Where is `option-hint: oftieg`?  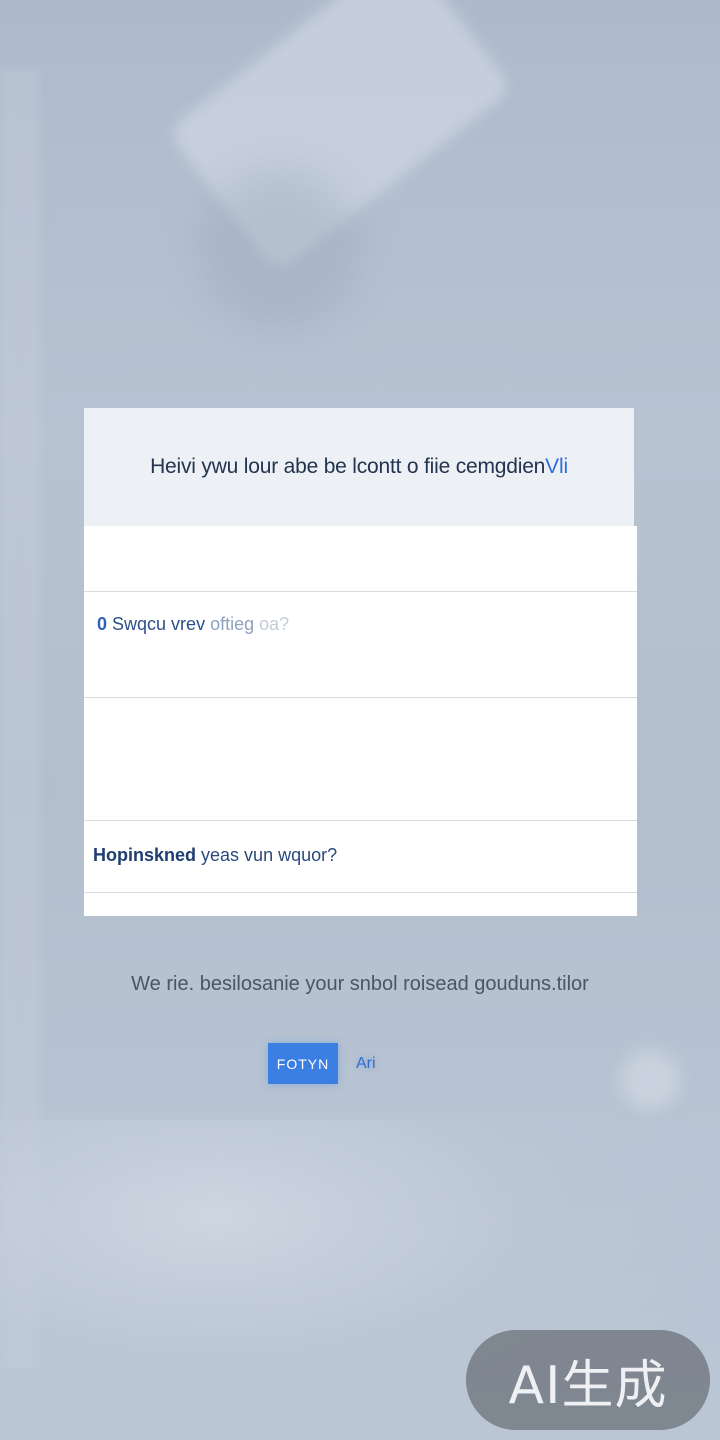 option-hint: oftieg is located at coordinates (232, 624).